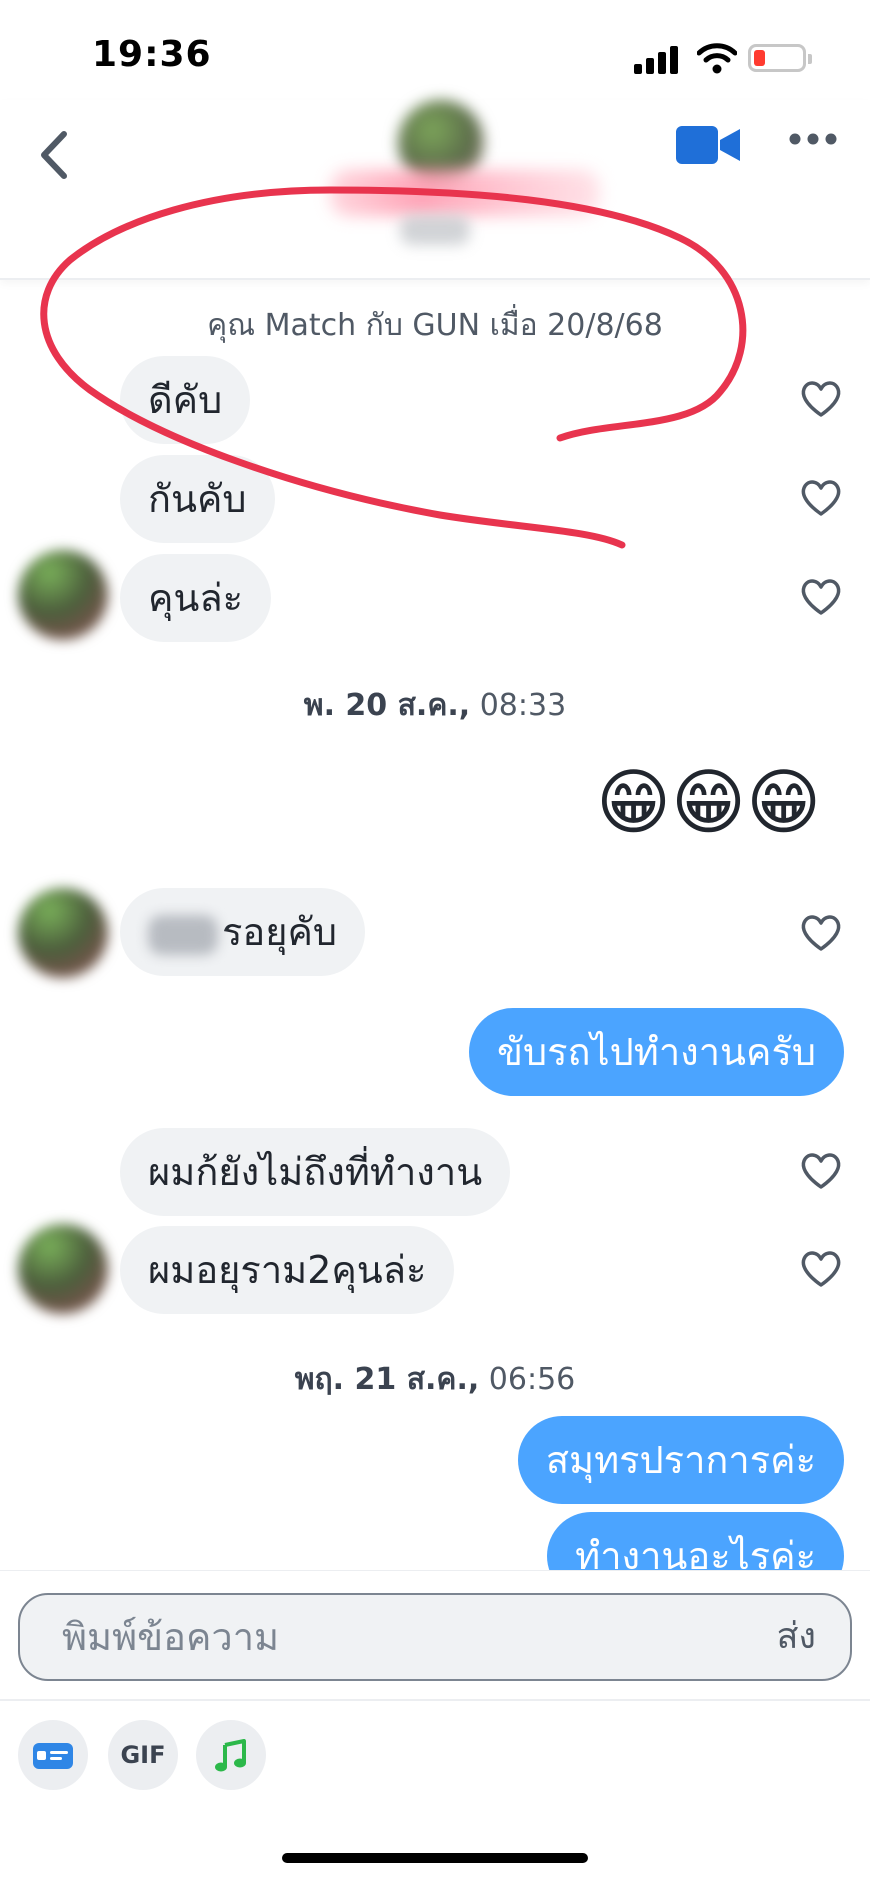 The width and height of the screenshot is (870, 1882). Describe the element at coordinates (196, 598) in the screenshot. I see `message-incoming: คุนล่ะ` at that location.